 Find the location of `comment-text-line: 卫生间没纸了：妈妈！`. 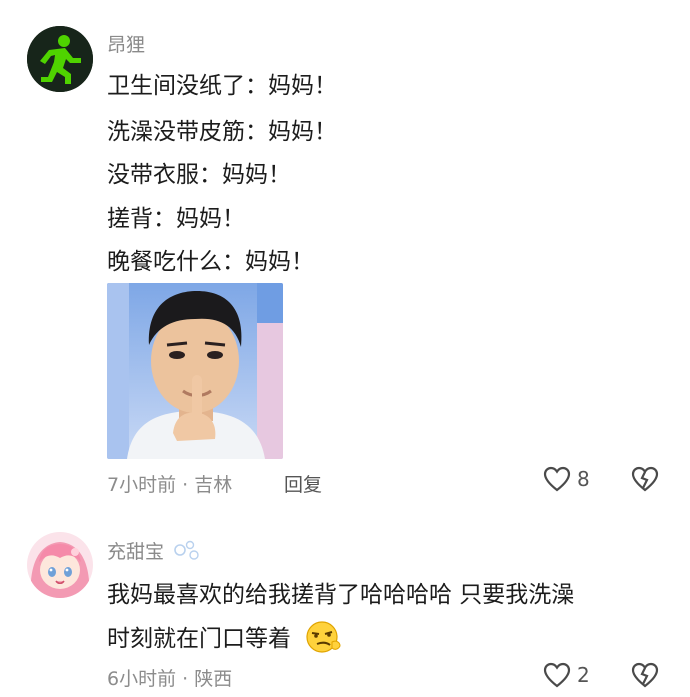

comment-text-line: 卫生间没纸了：妈妈！ is located at coordinates (222, 86).